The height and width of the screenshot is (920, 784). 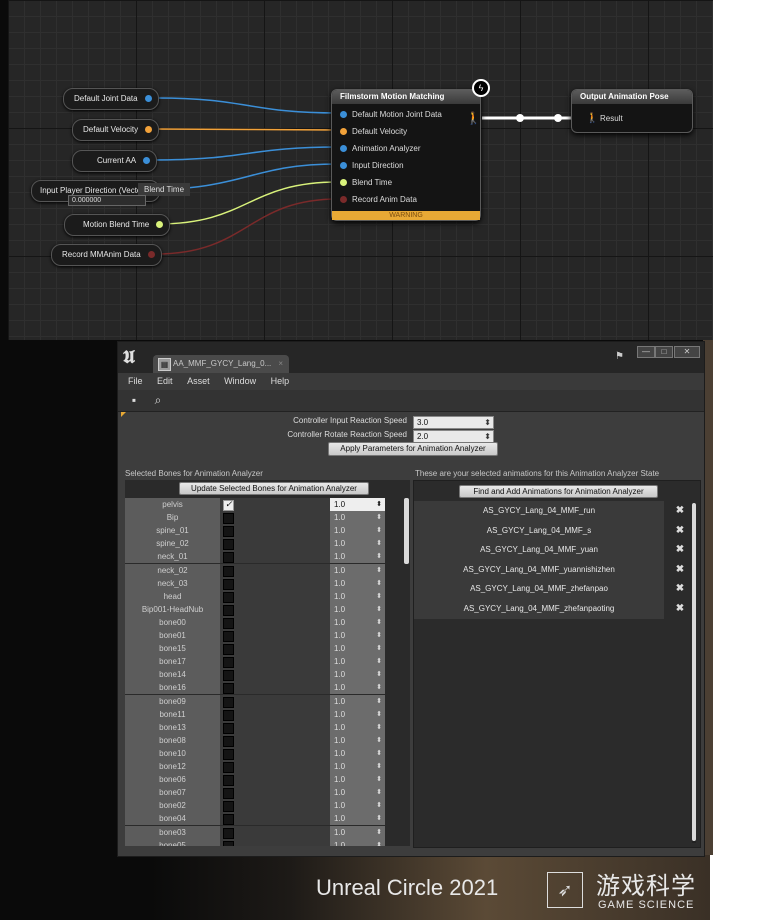 What do you see at coordinates (539, 569) in the screenshot?
I see `animation-item: AS_GYCY_Lang_04_MMF_yuannishizhen` at bounding box center [539, 569].